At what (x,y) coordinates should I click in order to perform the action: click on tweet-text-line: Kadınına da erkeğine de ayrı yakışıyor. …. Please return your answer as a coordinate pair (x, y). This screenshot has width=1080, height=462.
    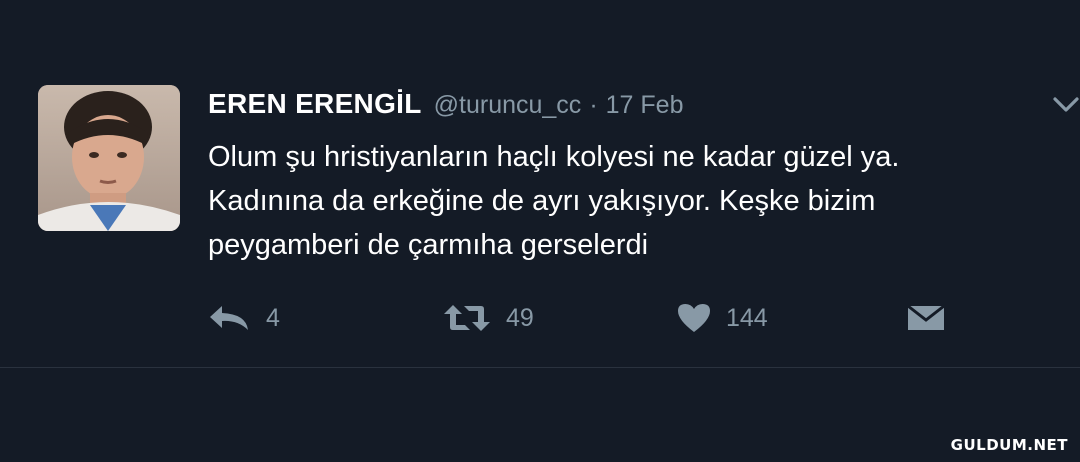
    Looking at the image, I should click on (542, 201).